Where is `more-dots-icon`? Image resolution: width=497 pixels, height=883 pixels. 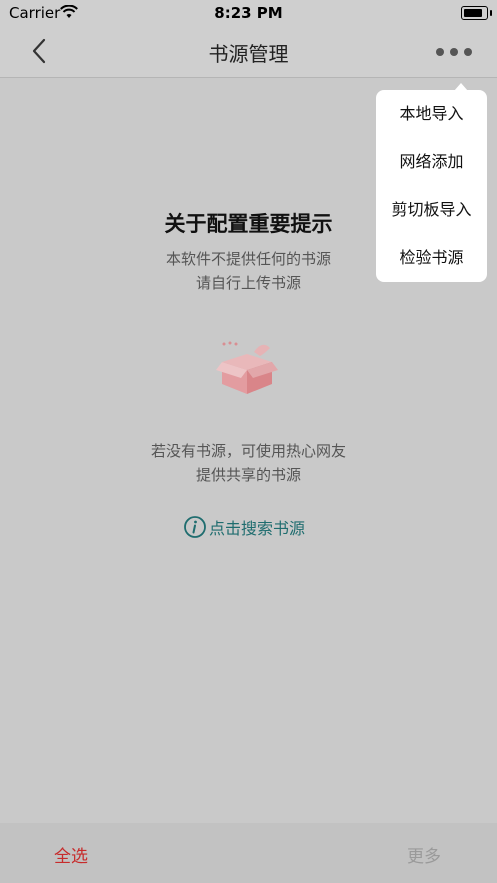
more-dots-icon is located at coordinates (454, 52).